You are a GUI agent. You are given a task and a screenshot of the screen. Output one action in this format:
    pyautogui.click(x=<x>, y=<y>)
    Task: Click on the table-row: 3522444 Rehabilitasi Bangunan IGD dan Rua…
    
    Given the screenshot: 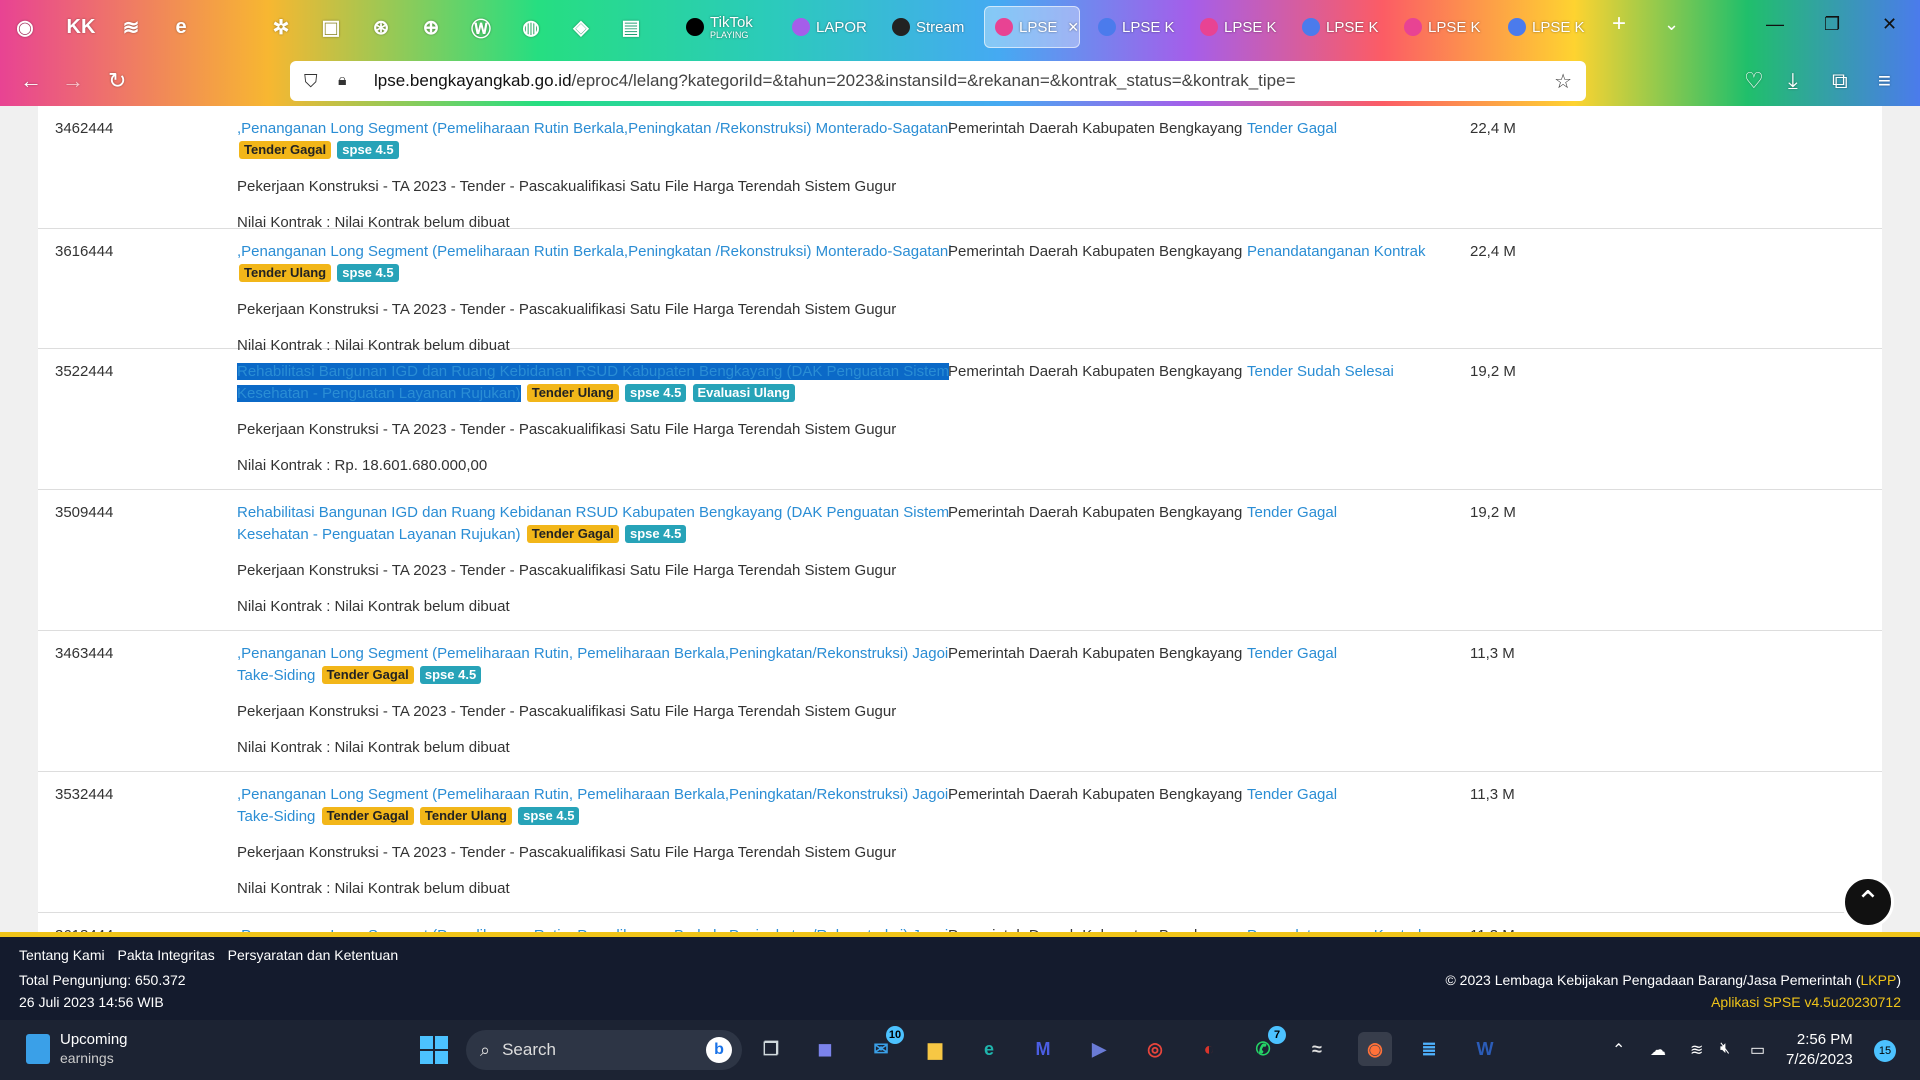 What is the action you would take?
    pyautogui.click(x=960, y=419)
    